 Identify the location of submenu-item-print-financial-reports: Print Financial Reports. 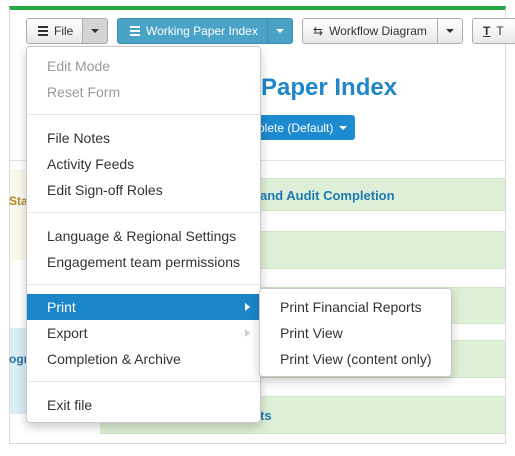
(355, 307).